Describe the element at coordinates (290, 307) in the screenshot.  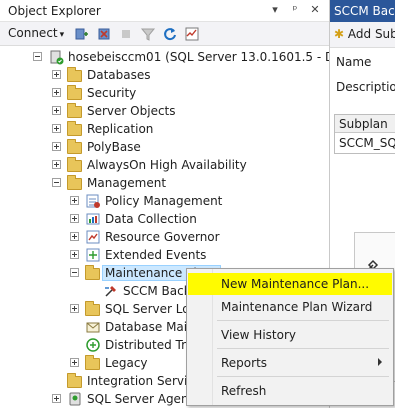
I see `menu-item-maintenance-plan-wizard: Maintenance Plan Wizard` at that location.